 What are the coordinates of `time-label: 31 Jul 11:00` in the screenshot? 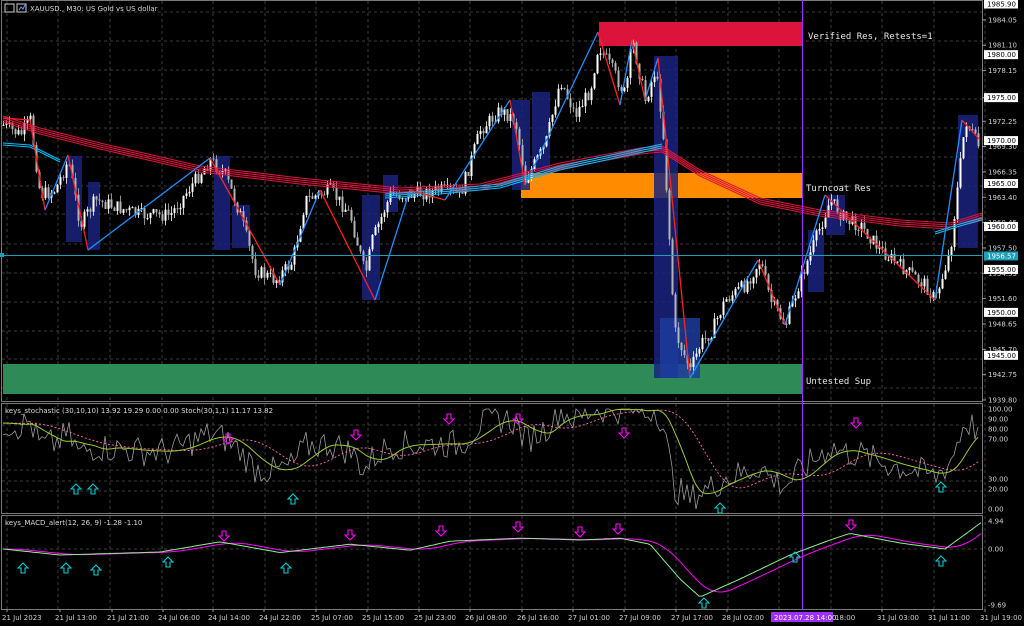 It's located at (949, 618).